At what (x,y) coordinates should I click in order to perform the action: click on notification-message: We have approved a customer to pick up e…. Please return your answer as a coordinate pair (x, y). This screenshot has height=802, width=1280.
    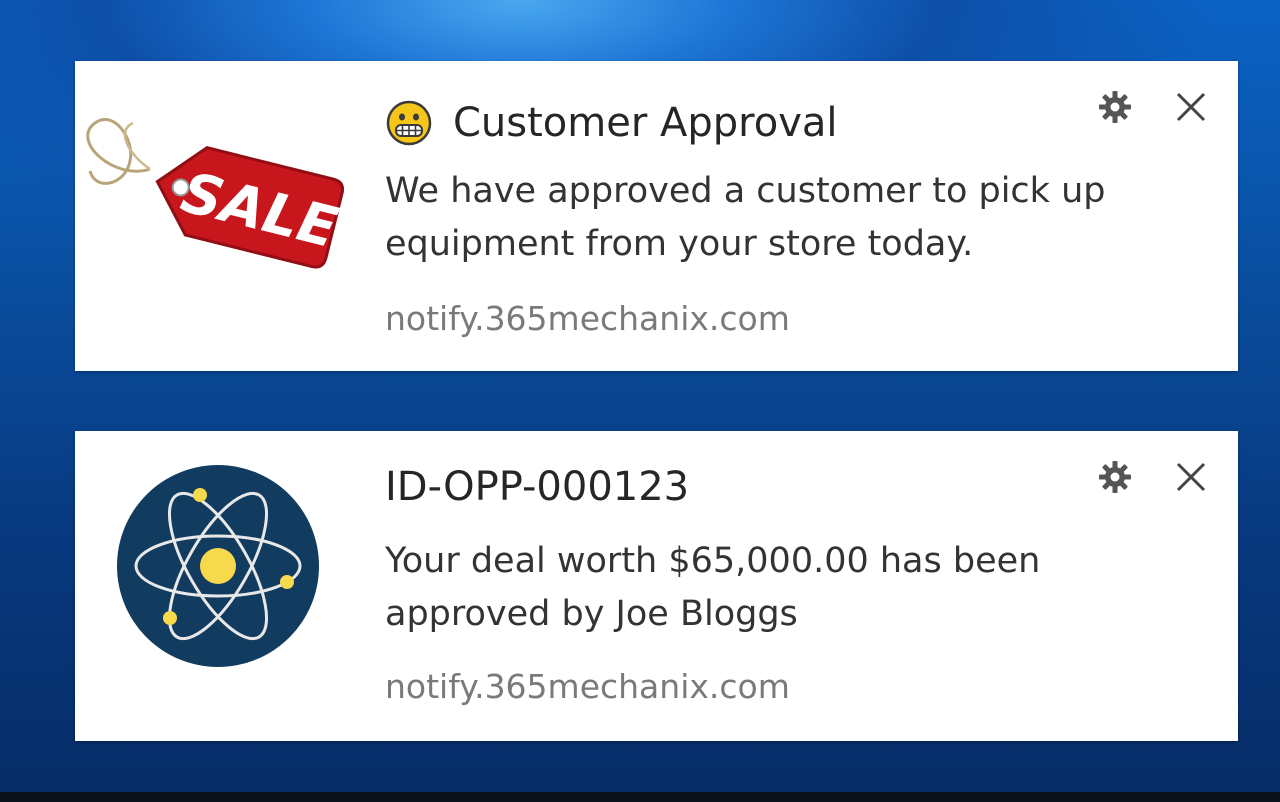
    Looking at the image, I should click on (745, 217).